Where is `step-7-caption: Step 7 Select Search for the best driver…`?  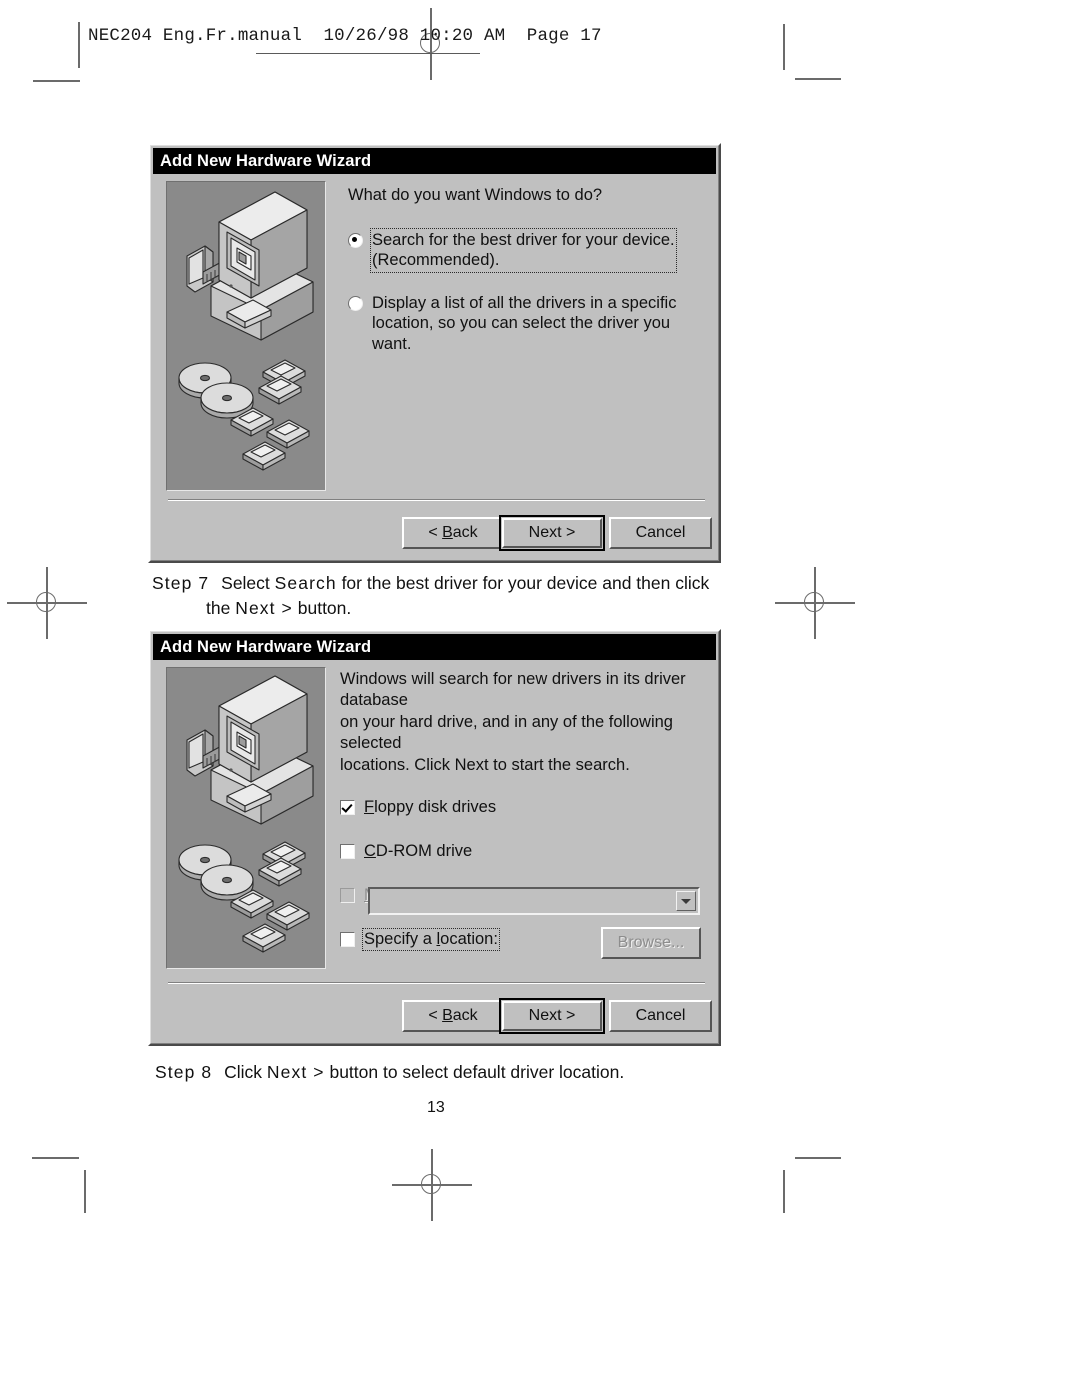 step-7-caption: Step 7 Select Search for the best driver… is located at coordinates (442, 596).